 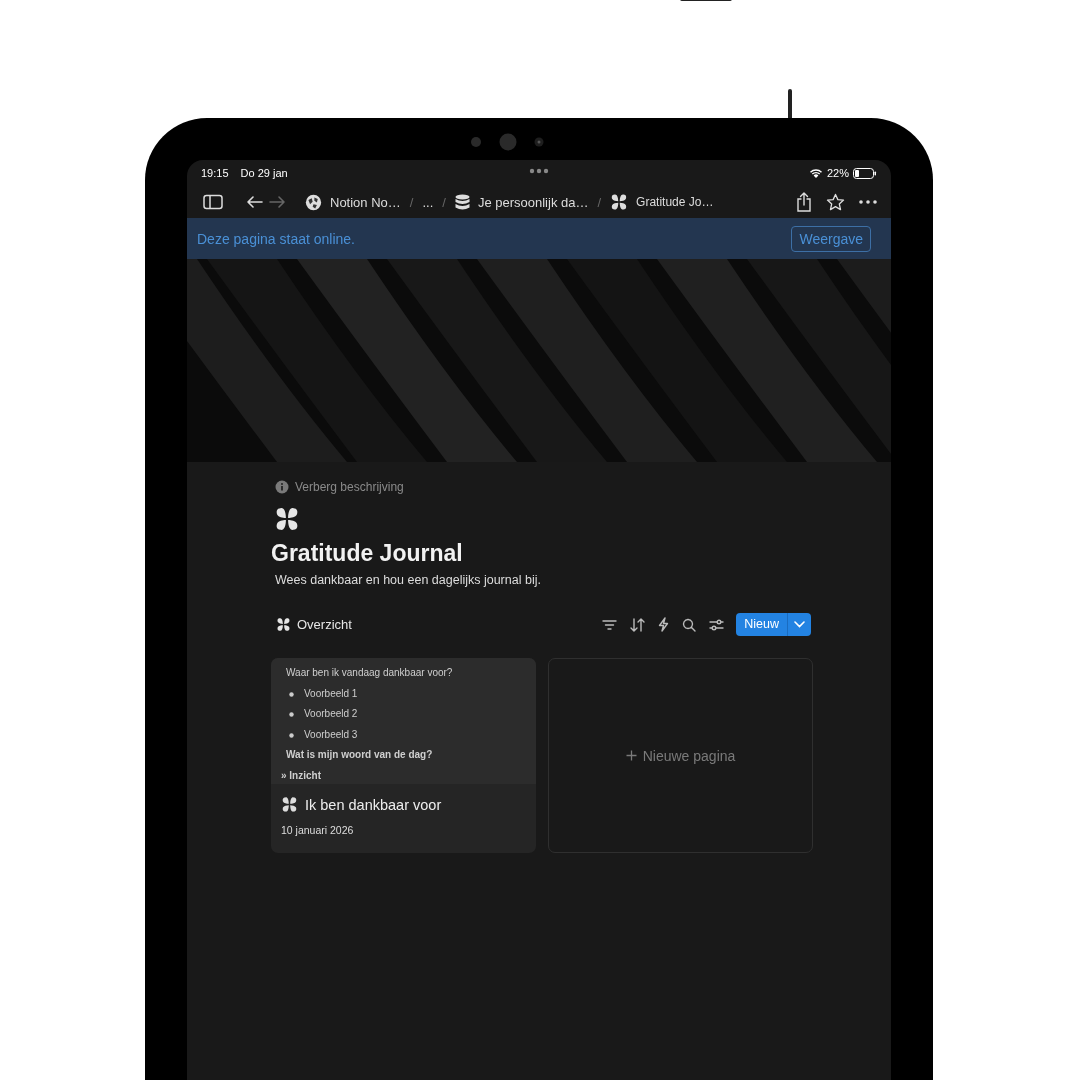 I want to click on globe-icon, so click(x=313, y=202).